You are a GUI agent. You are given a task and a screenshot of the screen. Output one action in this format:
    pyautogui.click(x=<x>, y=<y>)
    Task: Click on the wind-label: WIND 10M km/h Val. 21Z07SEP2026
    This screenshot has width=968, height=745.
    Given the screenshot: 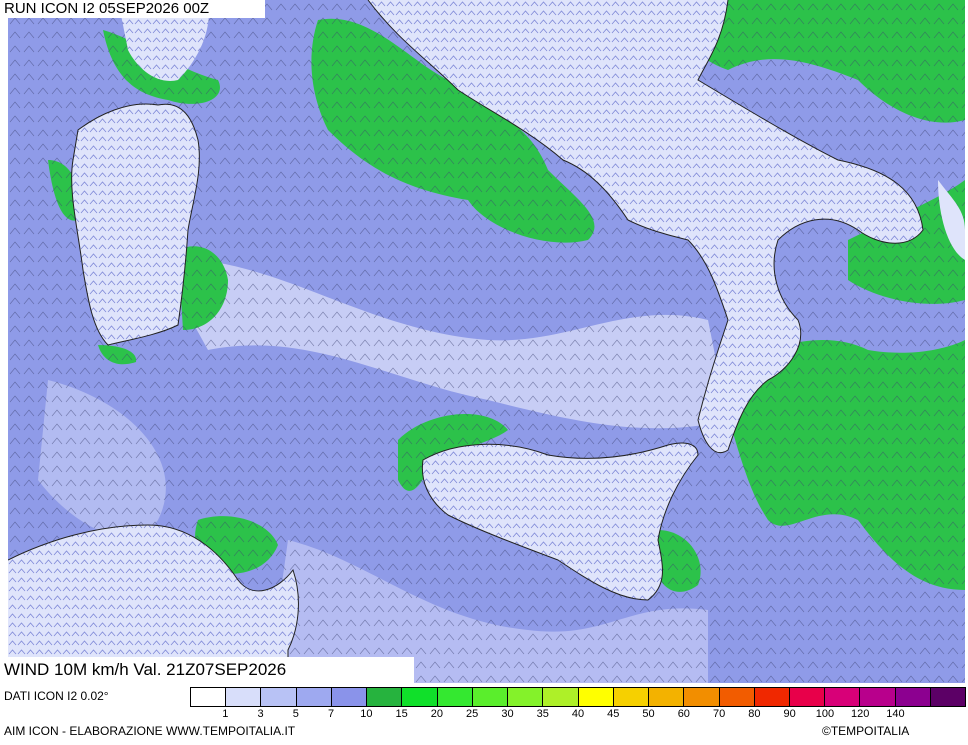 What is the action you would take?
    pyautogui.click(x=207, y=670)
    